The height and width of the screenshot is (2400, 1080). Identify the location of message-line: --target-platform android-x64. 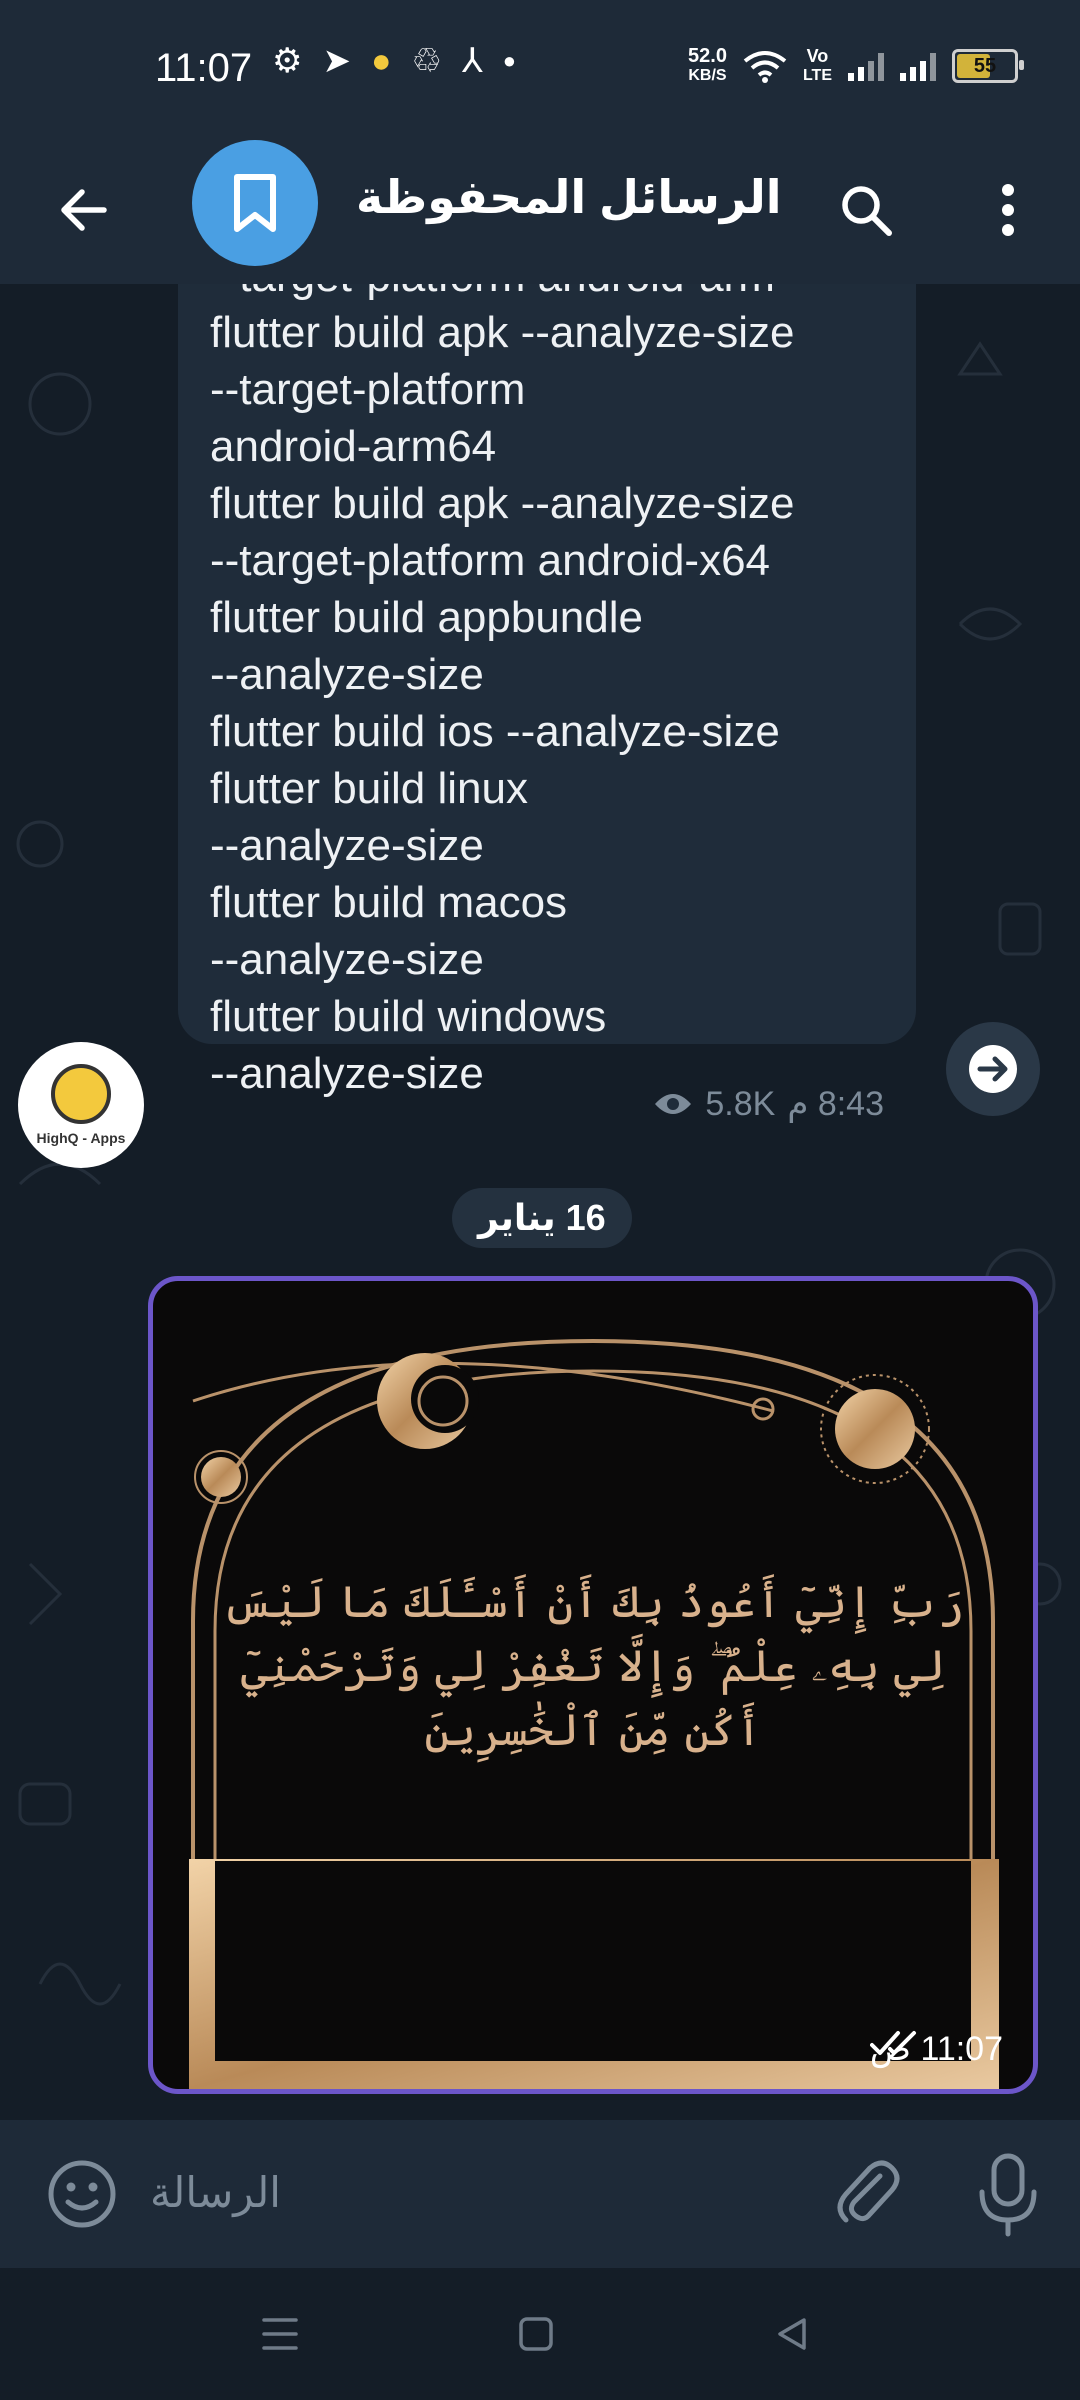
(490, 560).